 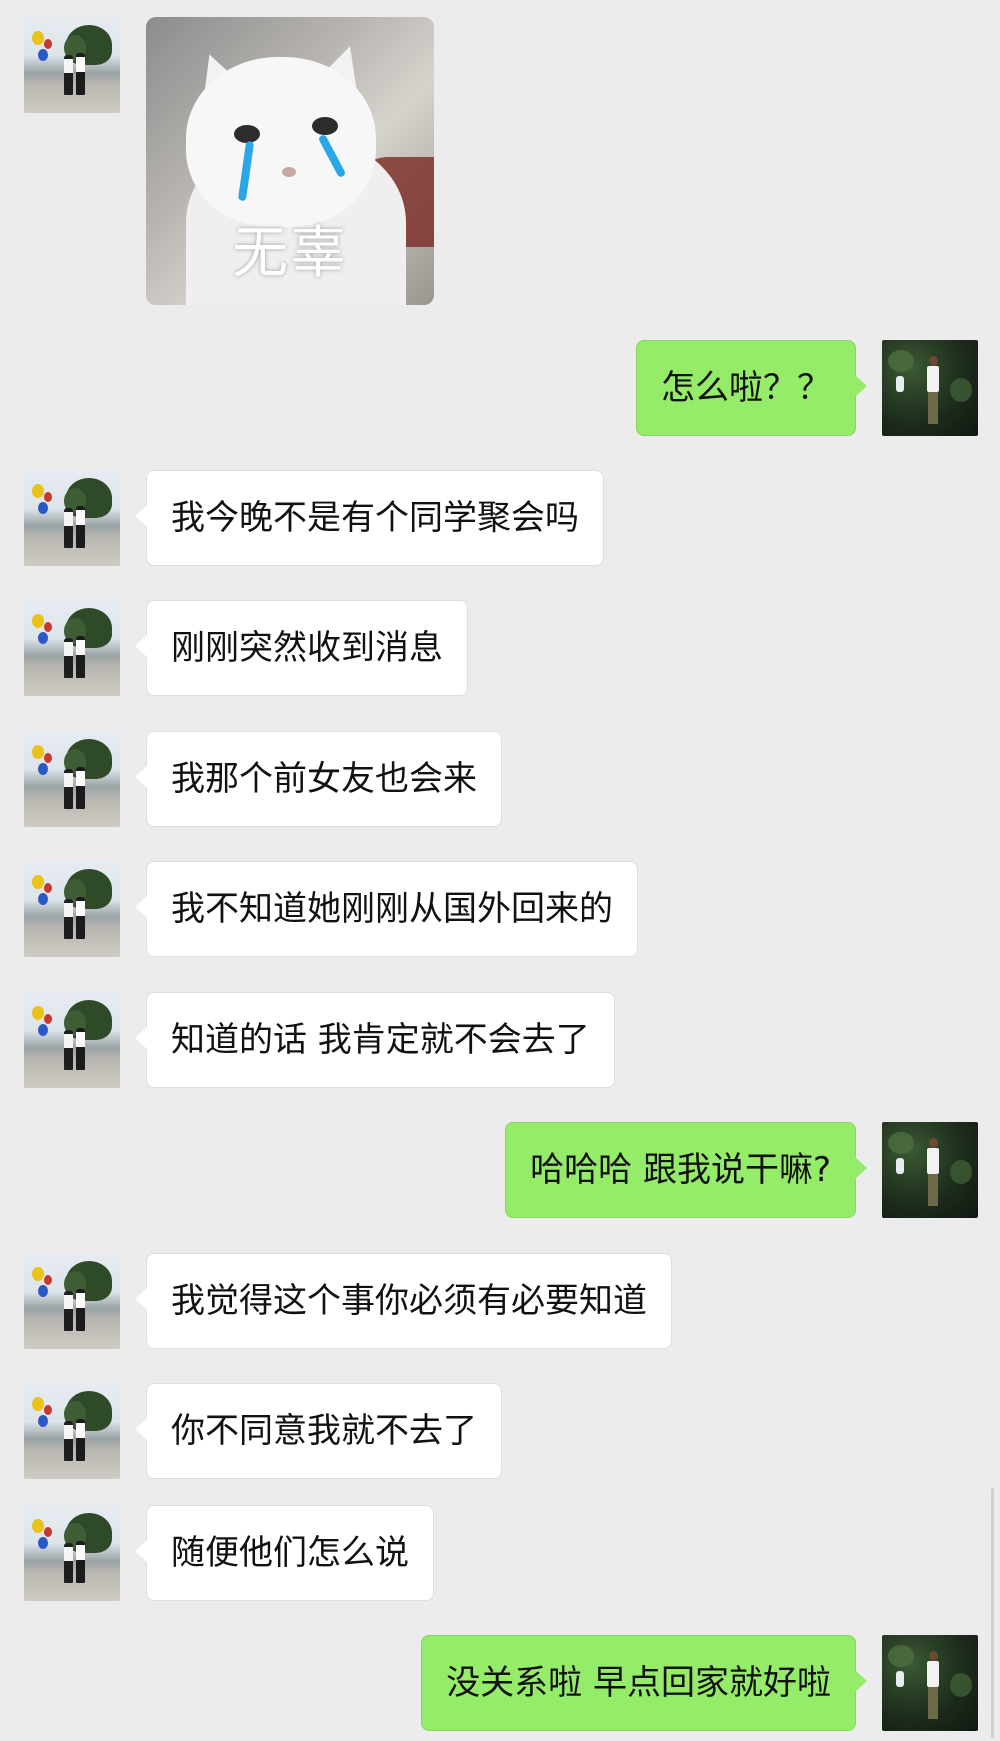 I want to click on message-text: 你不同意我就不去了, so click(x=324, y=1431).